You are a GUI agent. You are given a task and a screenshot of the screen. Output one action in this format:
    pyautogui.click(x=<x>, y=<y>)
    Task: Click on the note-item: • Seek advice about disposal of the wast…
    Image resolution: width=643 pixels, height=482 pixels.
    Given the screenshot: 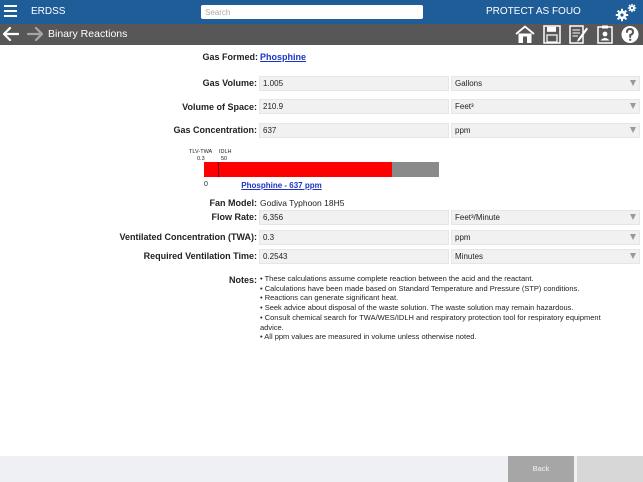 What is the action you would take?
    pyautogui.click(x=417, y=308)
    